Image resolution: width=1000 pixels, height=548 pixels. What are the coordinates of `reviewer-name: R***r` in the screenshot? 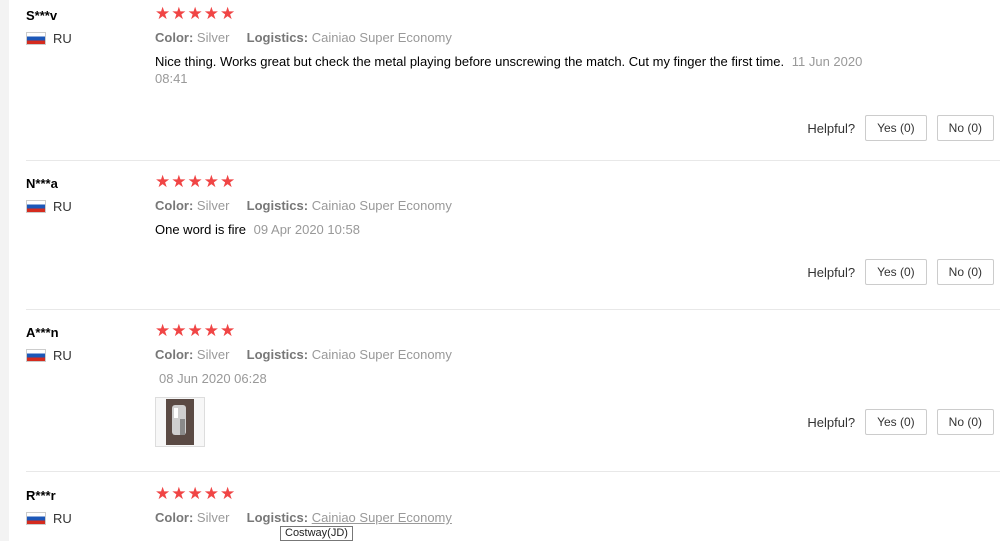 It's located at (41, 495).